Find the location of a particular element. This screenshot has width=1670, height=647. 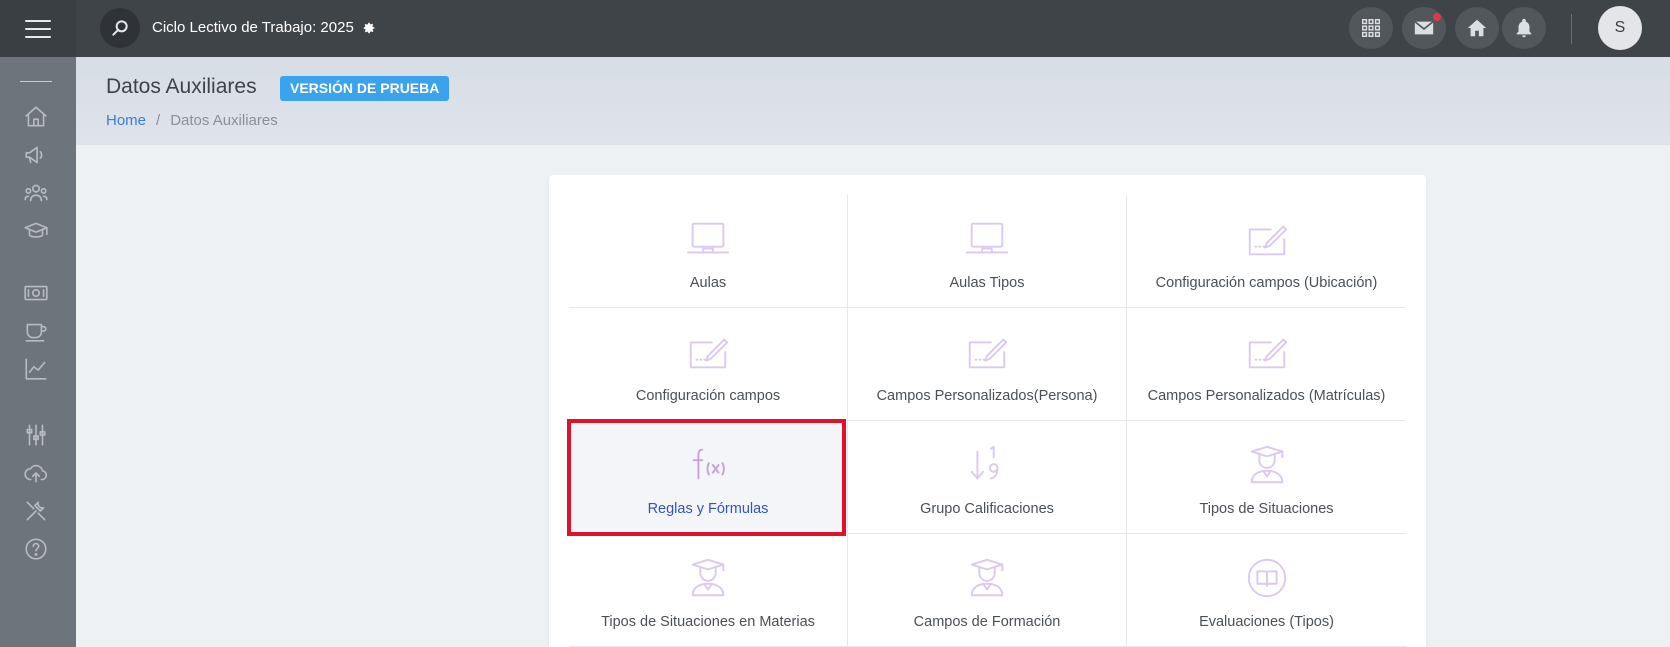

tile-configuracion-campos: Configuración campos is located at coordinates (708, 364).